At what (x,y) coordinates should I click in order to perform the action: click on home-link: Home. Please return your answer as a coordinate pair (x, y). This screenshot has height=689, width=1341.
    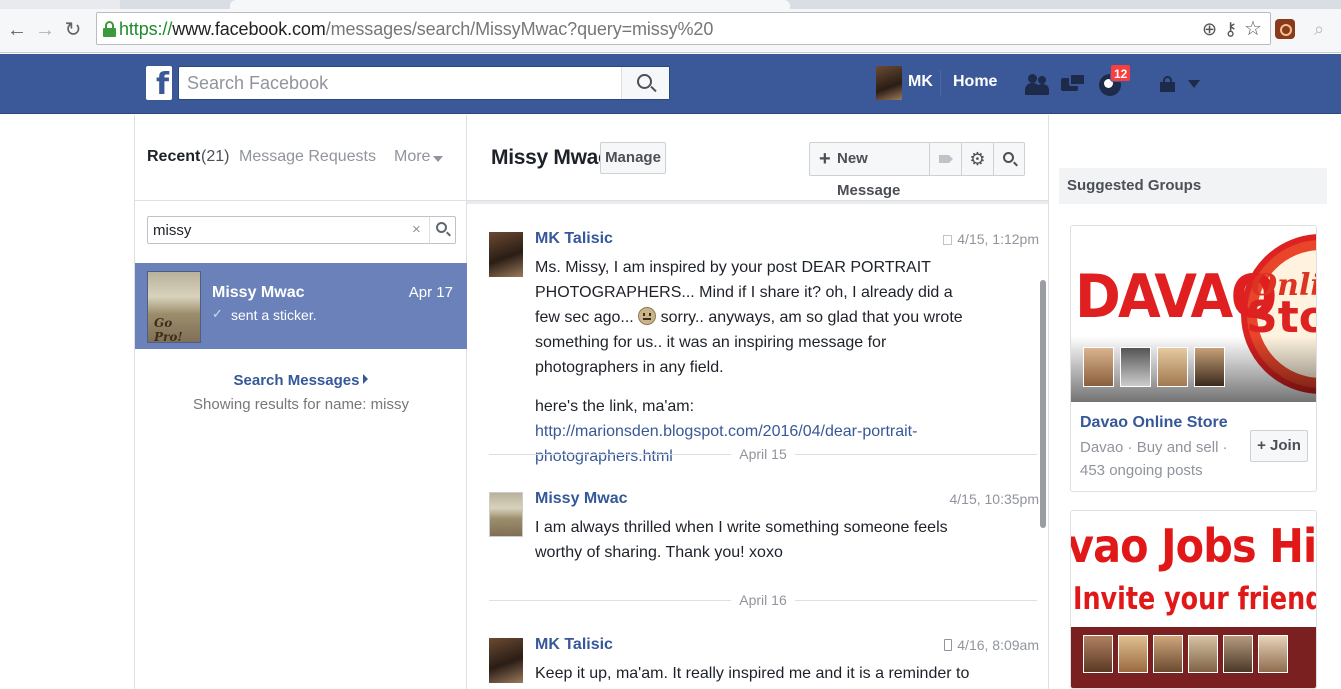
    Looking at the image, I should click on (975, 82).